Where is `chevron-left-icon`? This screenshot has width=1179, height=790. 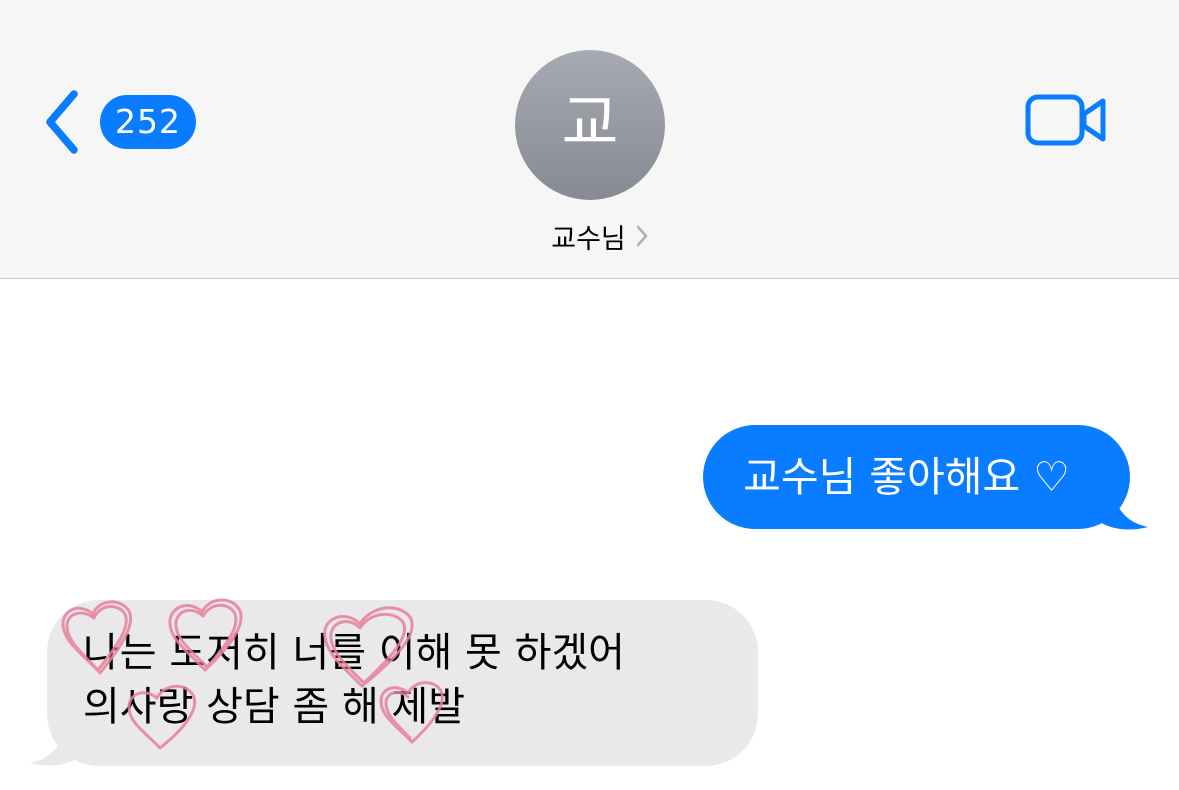 chevron-left-icon is located at coordinates (62, 122).